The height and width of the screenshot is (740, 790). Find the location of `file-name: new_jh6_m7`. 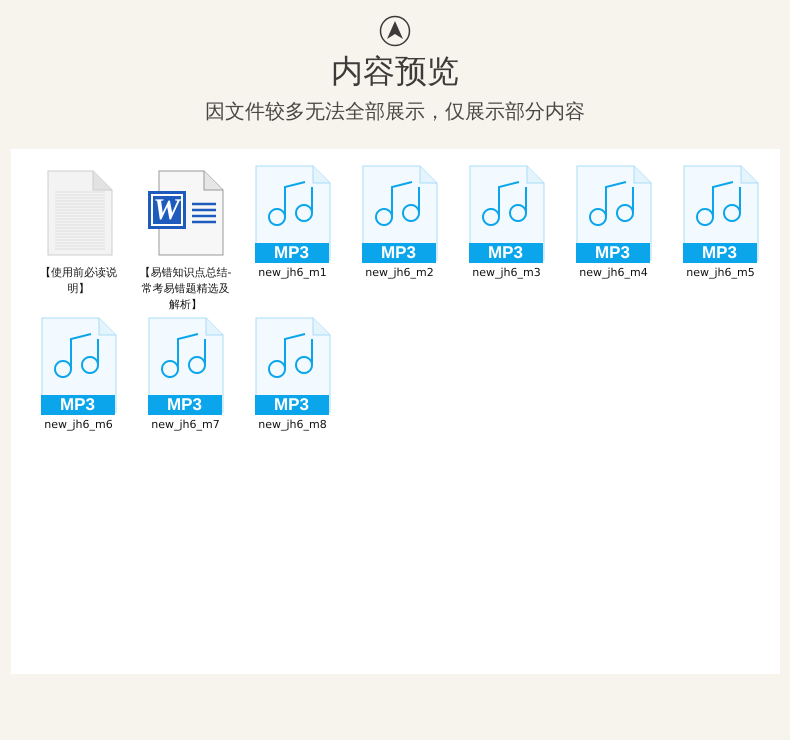

file-name: new_jh6_m7 is located at coordinates (186, 425).